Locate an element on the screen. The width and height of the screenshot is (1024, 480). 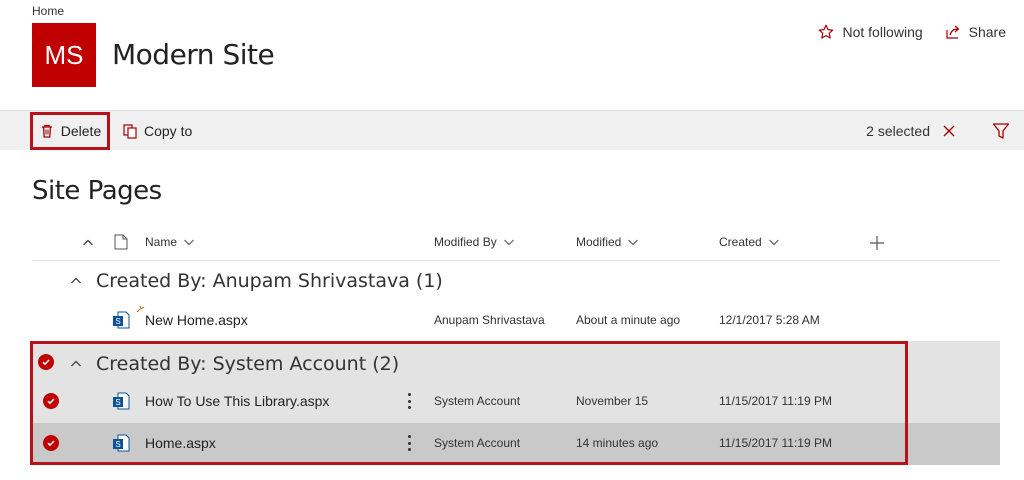
command-bar: Delete Copy to 2 selected is located at coordinates (512, 130).